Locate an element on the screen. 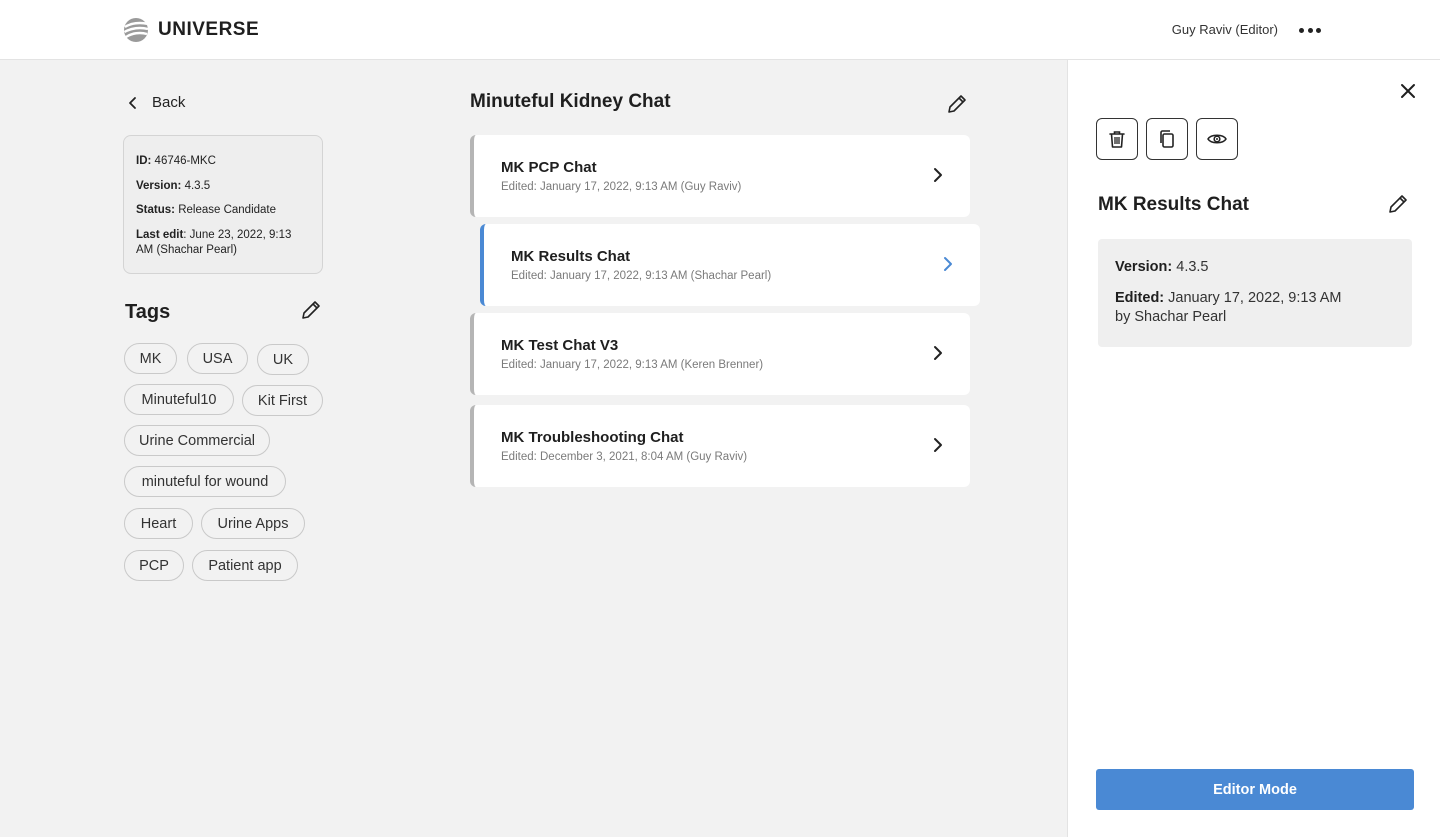  panel-chat-title: MK Results Chat is located at coordinates (1173, 204).